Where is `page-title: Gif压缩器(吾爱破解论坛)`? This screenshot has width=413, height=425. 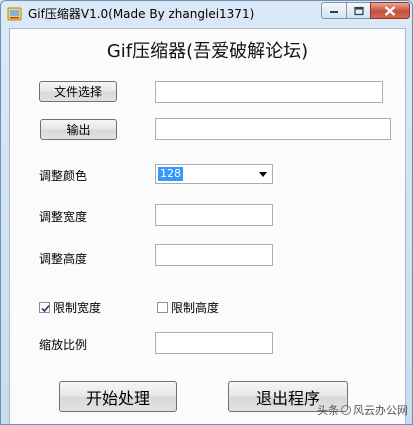
page-title: Gif压缩器(吾爱破解论坛) is located at coordinates (207, 51).